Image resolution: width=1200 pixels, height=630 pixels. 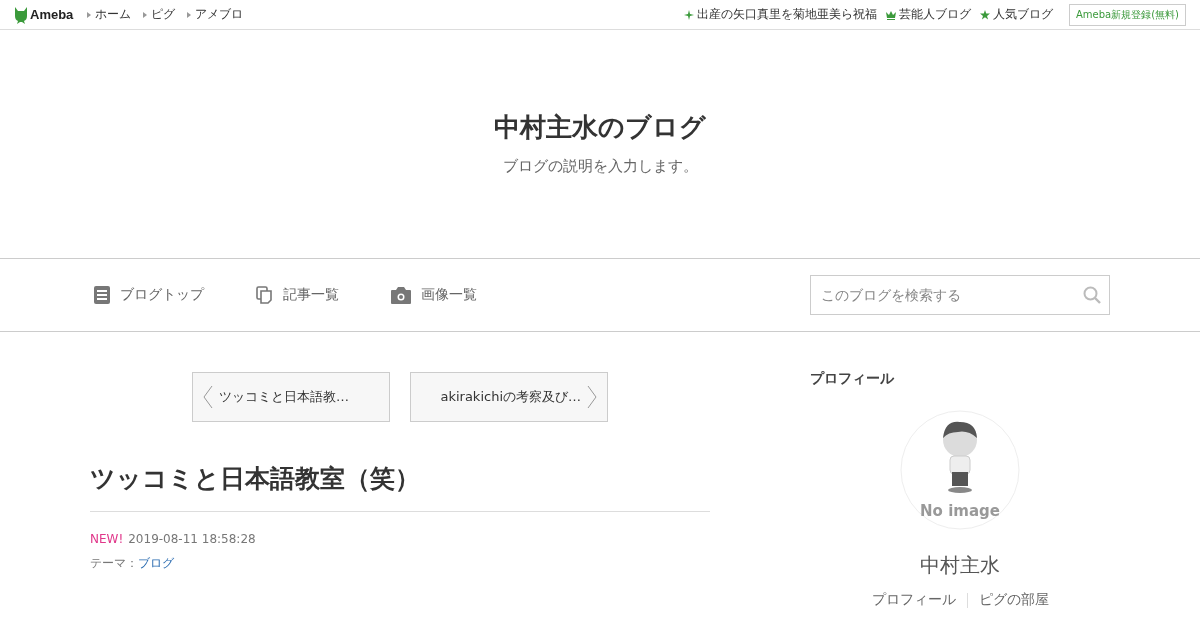 I want to click on profile-name: 中村主水, so click(x=960, y=565).